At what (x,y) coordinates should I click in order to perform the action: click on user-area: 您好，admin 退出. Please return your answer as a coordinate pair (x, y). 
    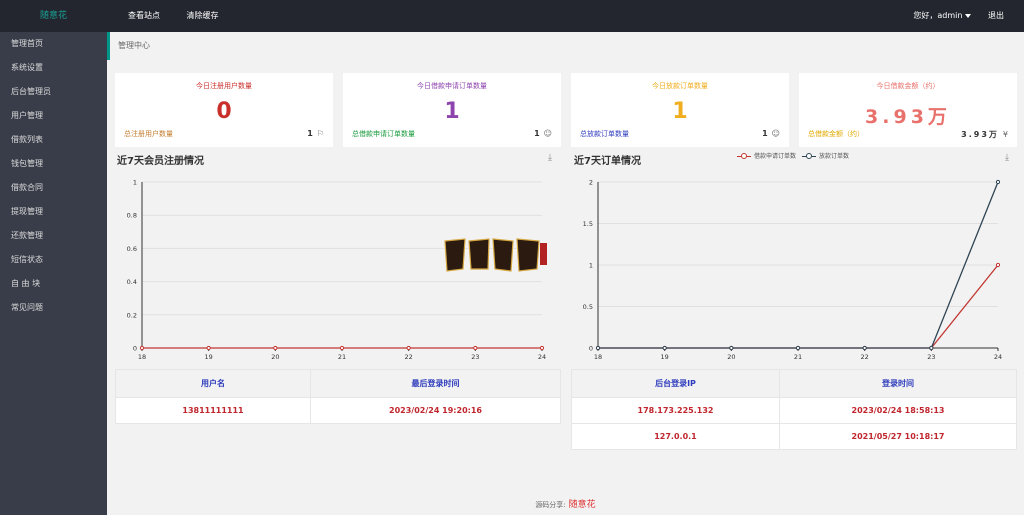
    Looking at the image, I should click on (951, 16).